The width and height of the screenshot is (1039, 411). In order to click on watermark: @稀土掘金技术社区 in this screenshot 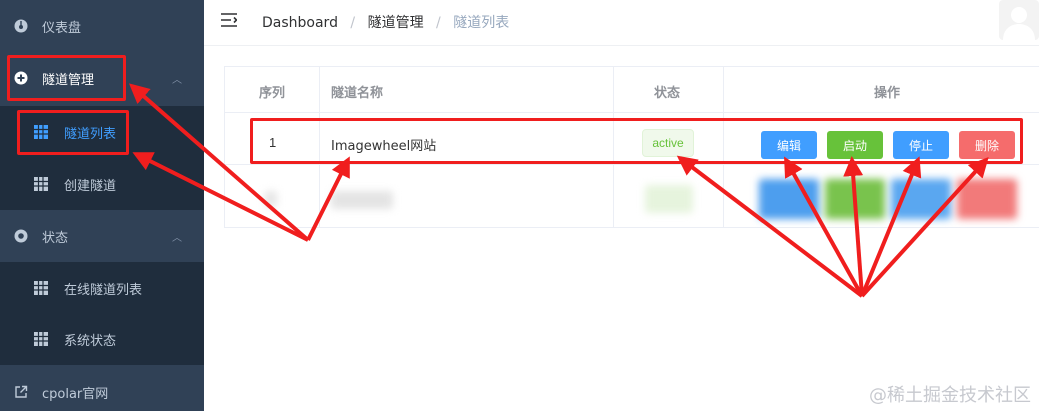, I will do `click(950, 395)`.